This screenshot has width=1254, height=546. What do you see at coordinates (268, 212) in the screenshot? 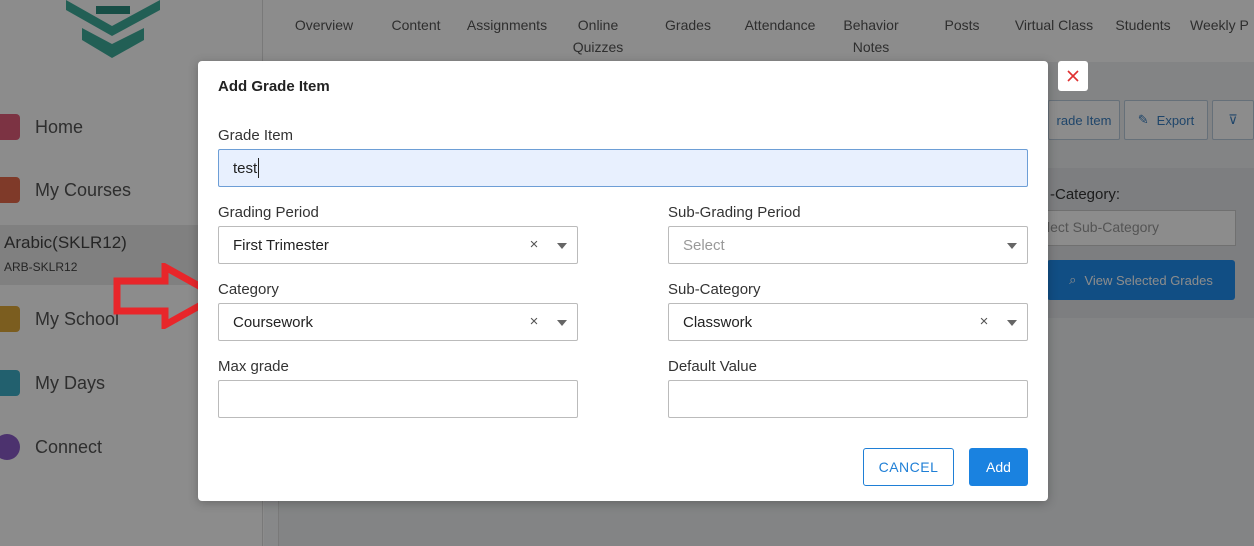
I see `grading-period-label: Grading Period` at bounding box center [268, 212].